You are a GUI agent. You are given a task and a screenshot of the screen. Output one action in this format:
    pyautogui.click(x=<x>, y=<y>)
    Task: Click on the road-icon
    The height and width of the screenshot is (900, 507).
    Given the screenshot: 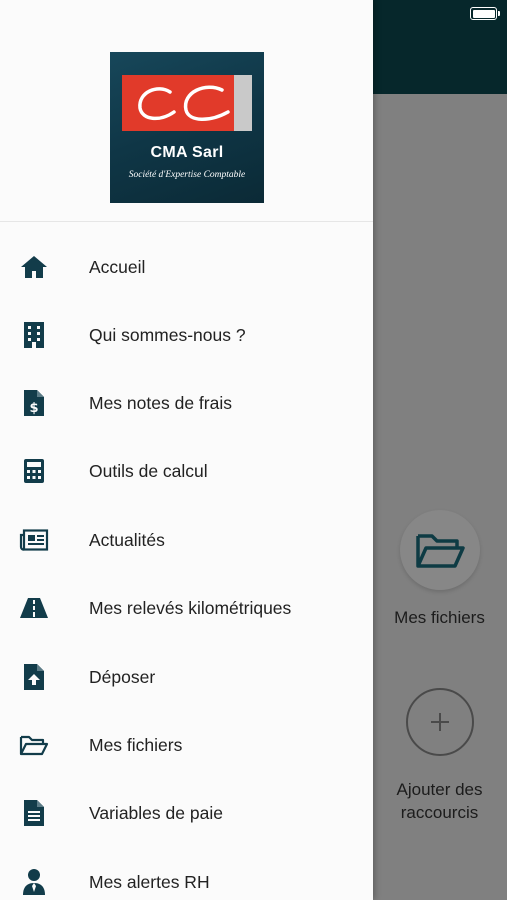 What is the action you would take?
    pyautogui.click(x=34, y=608)
    